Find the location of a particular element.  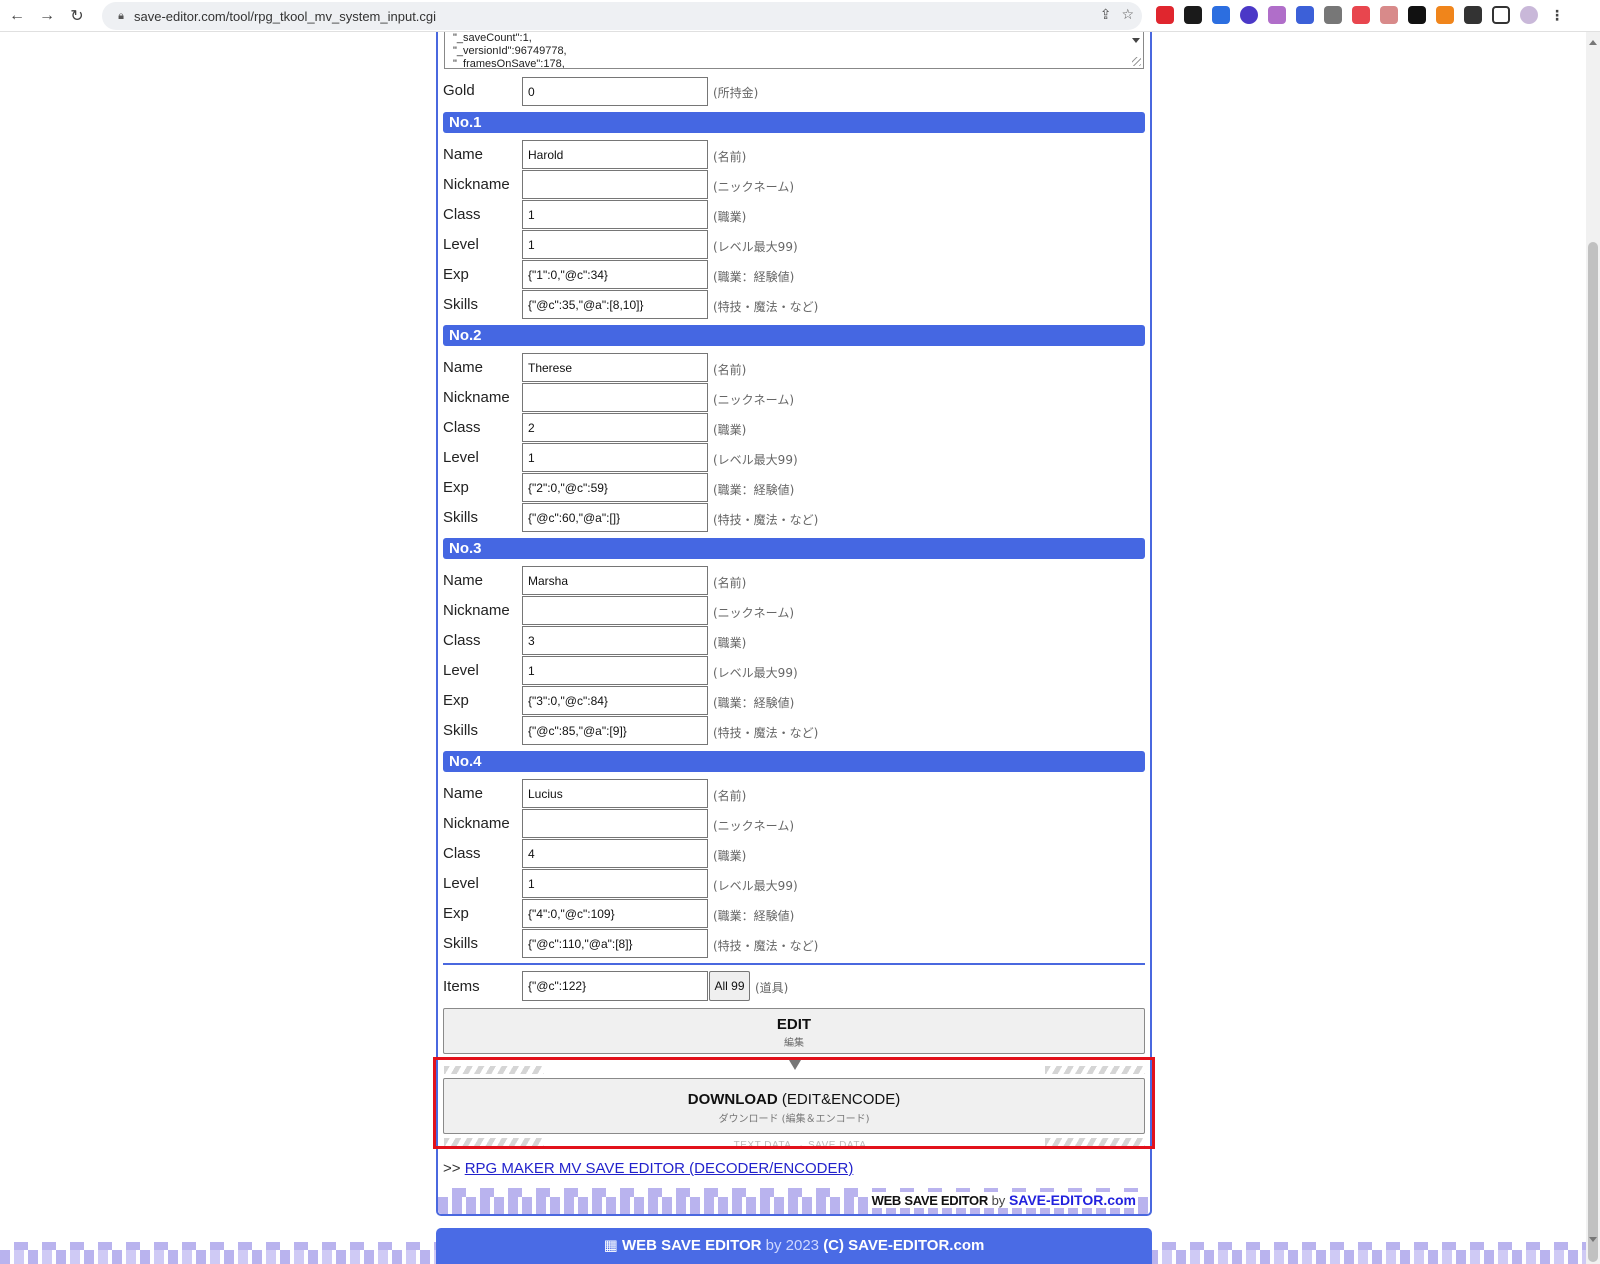

sidepanel-icon is located at coordinates (1501, 15).